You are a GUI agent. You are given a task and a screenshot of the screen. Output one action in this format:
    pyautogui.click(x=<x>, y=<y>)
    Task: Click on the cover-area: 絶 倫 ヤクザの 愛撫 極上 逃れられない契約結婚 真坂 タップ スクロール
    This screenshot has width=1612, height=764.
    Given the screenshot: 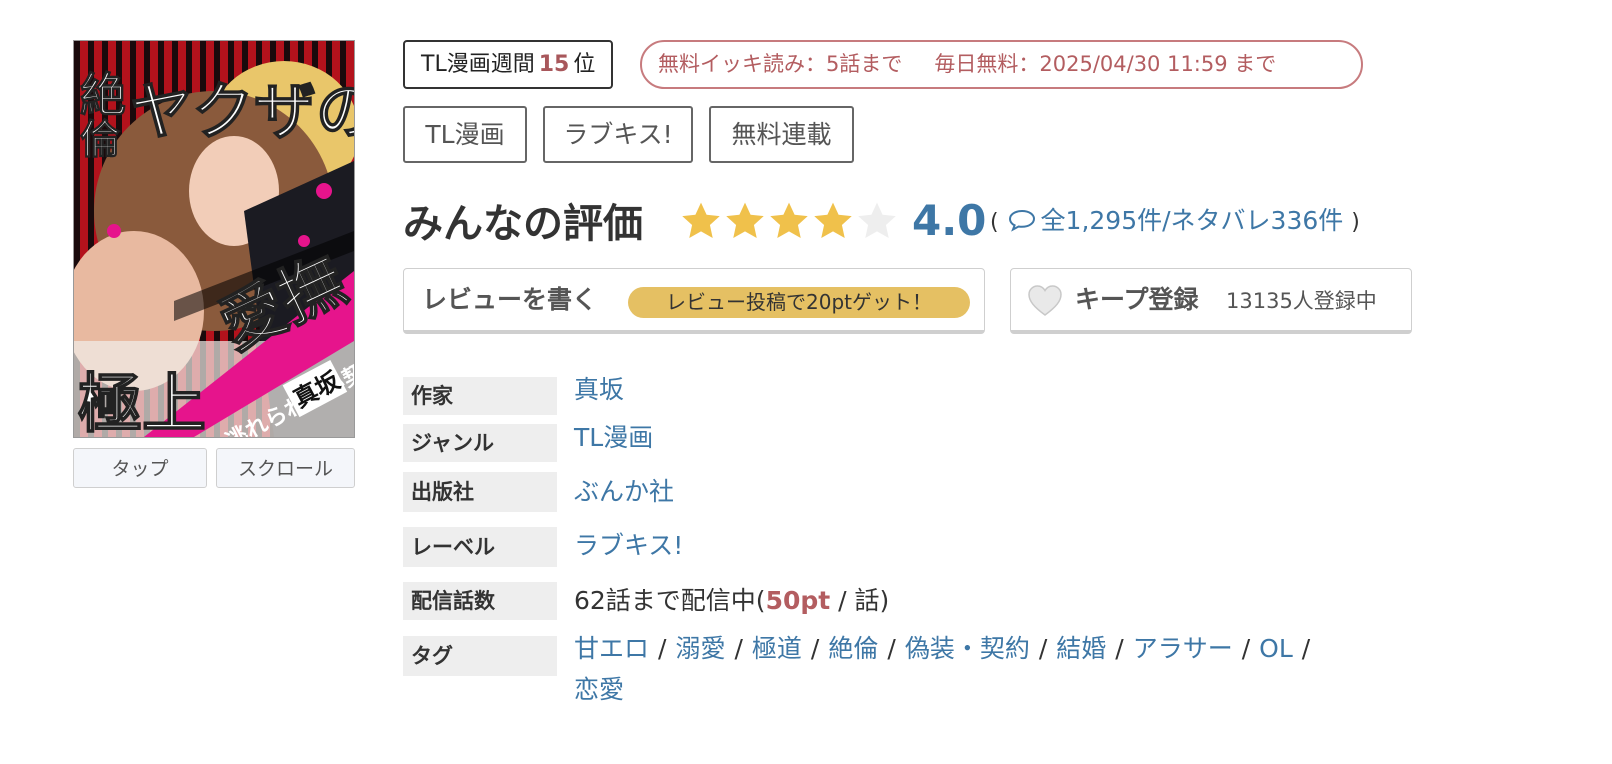 What is the action you would take?
    pyautogui.click(x=214, y=264)
    